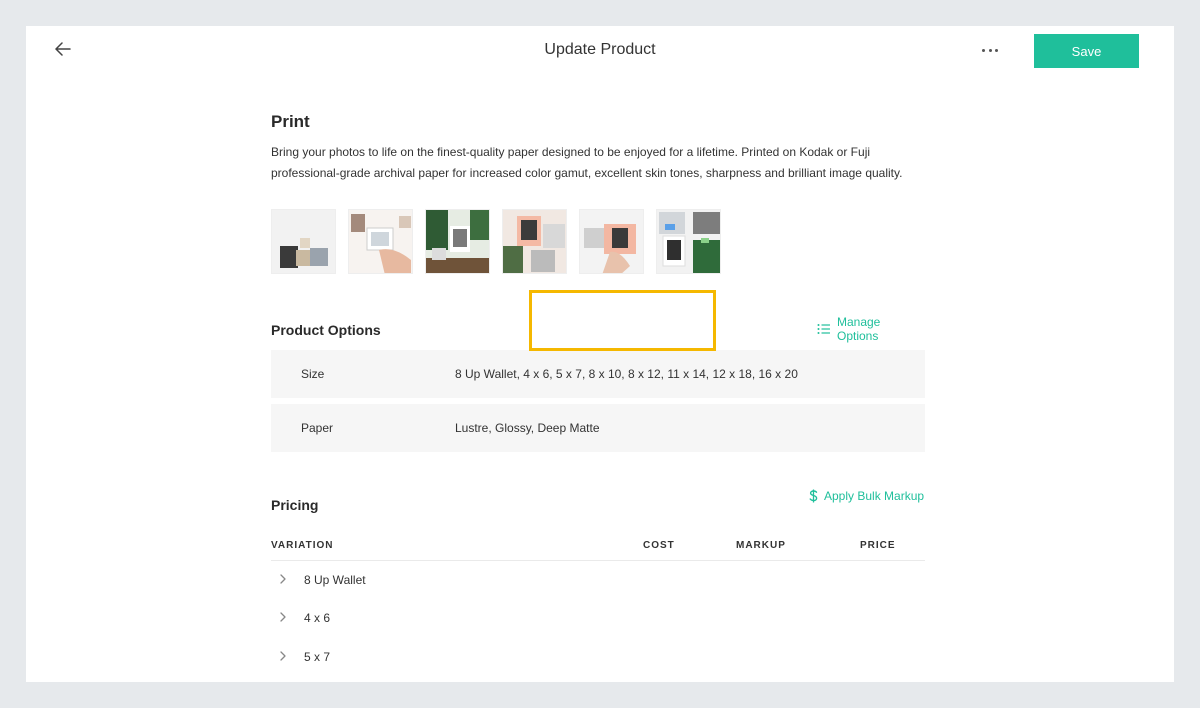 This screenshot has height=708, width=1200. What do you see at coordinates (823, 329) in the screenshot?
I see `list-icon` at bounding box center [823, 329].